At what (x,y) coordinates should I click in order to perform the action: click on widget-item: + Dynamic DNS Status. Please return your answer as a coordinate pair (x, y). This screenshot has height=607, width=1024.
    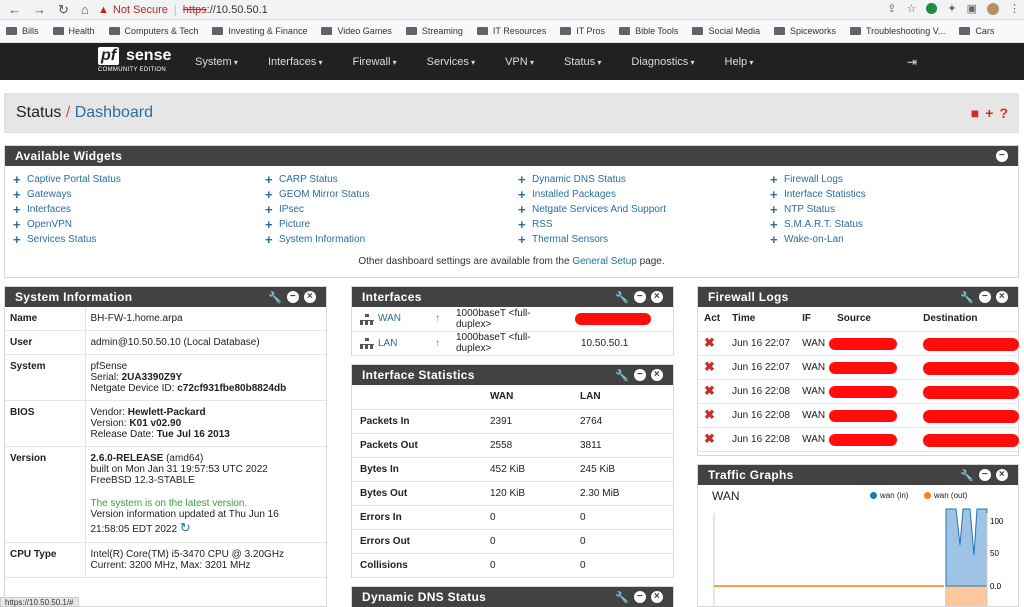
    Looking at the image, I should click on (592, 179).